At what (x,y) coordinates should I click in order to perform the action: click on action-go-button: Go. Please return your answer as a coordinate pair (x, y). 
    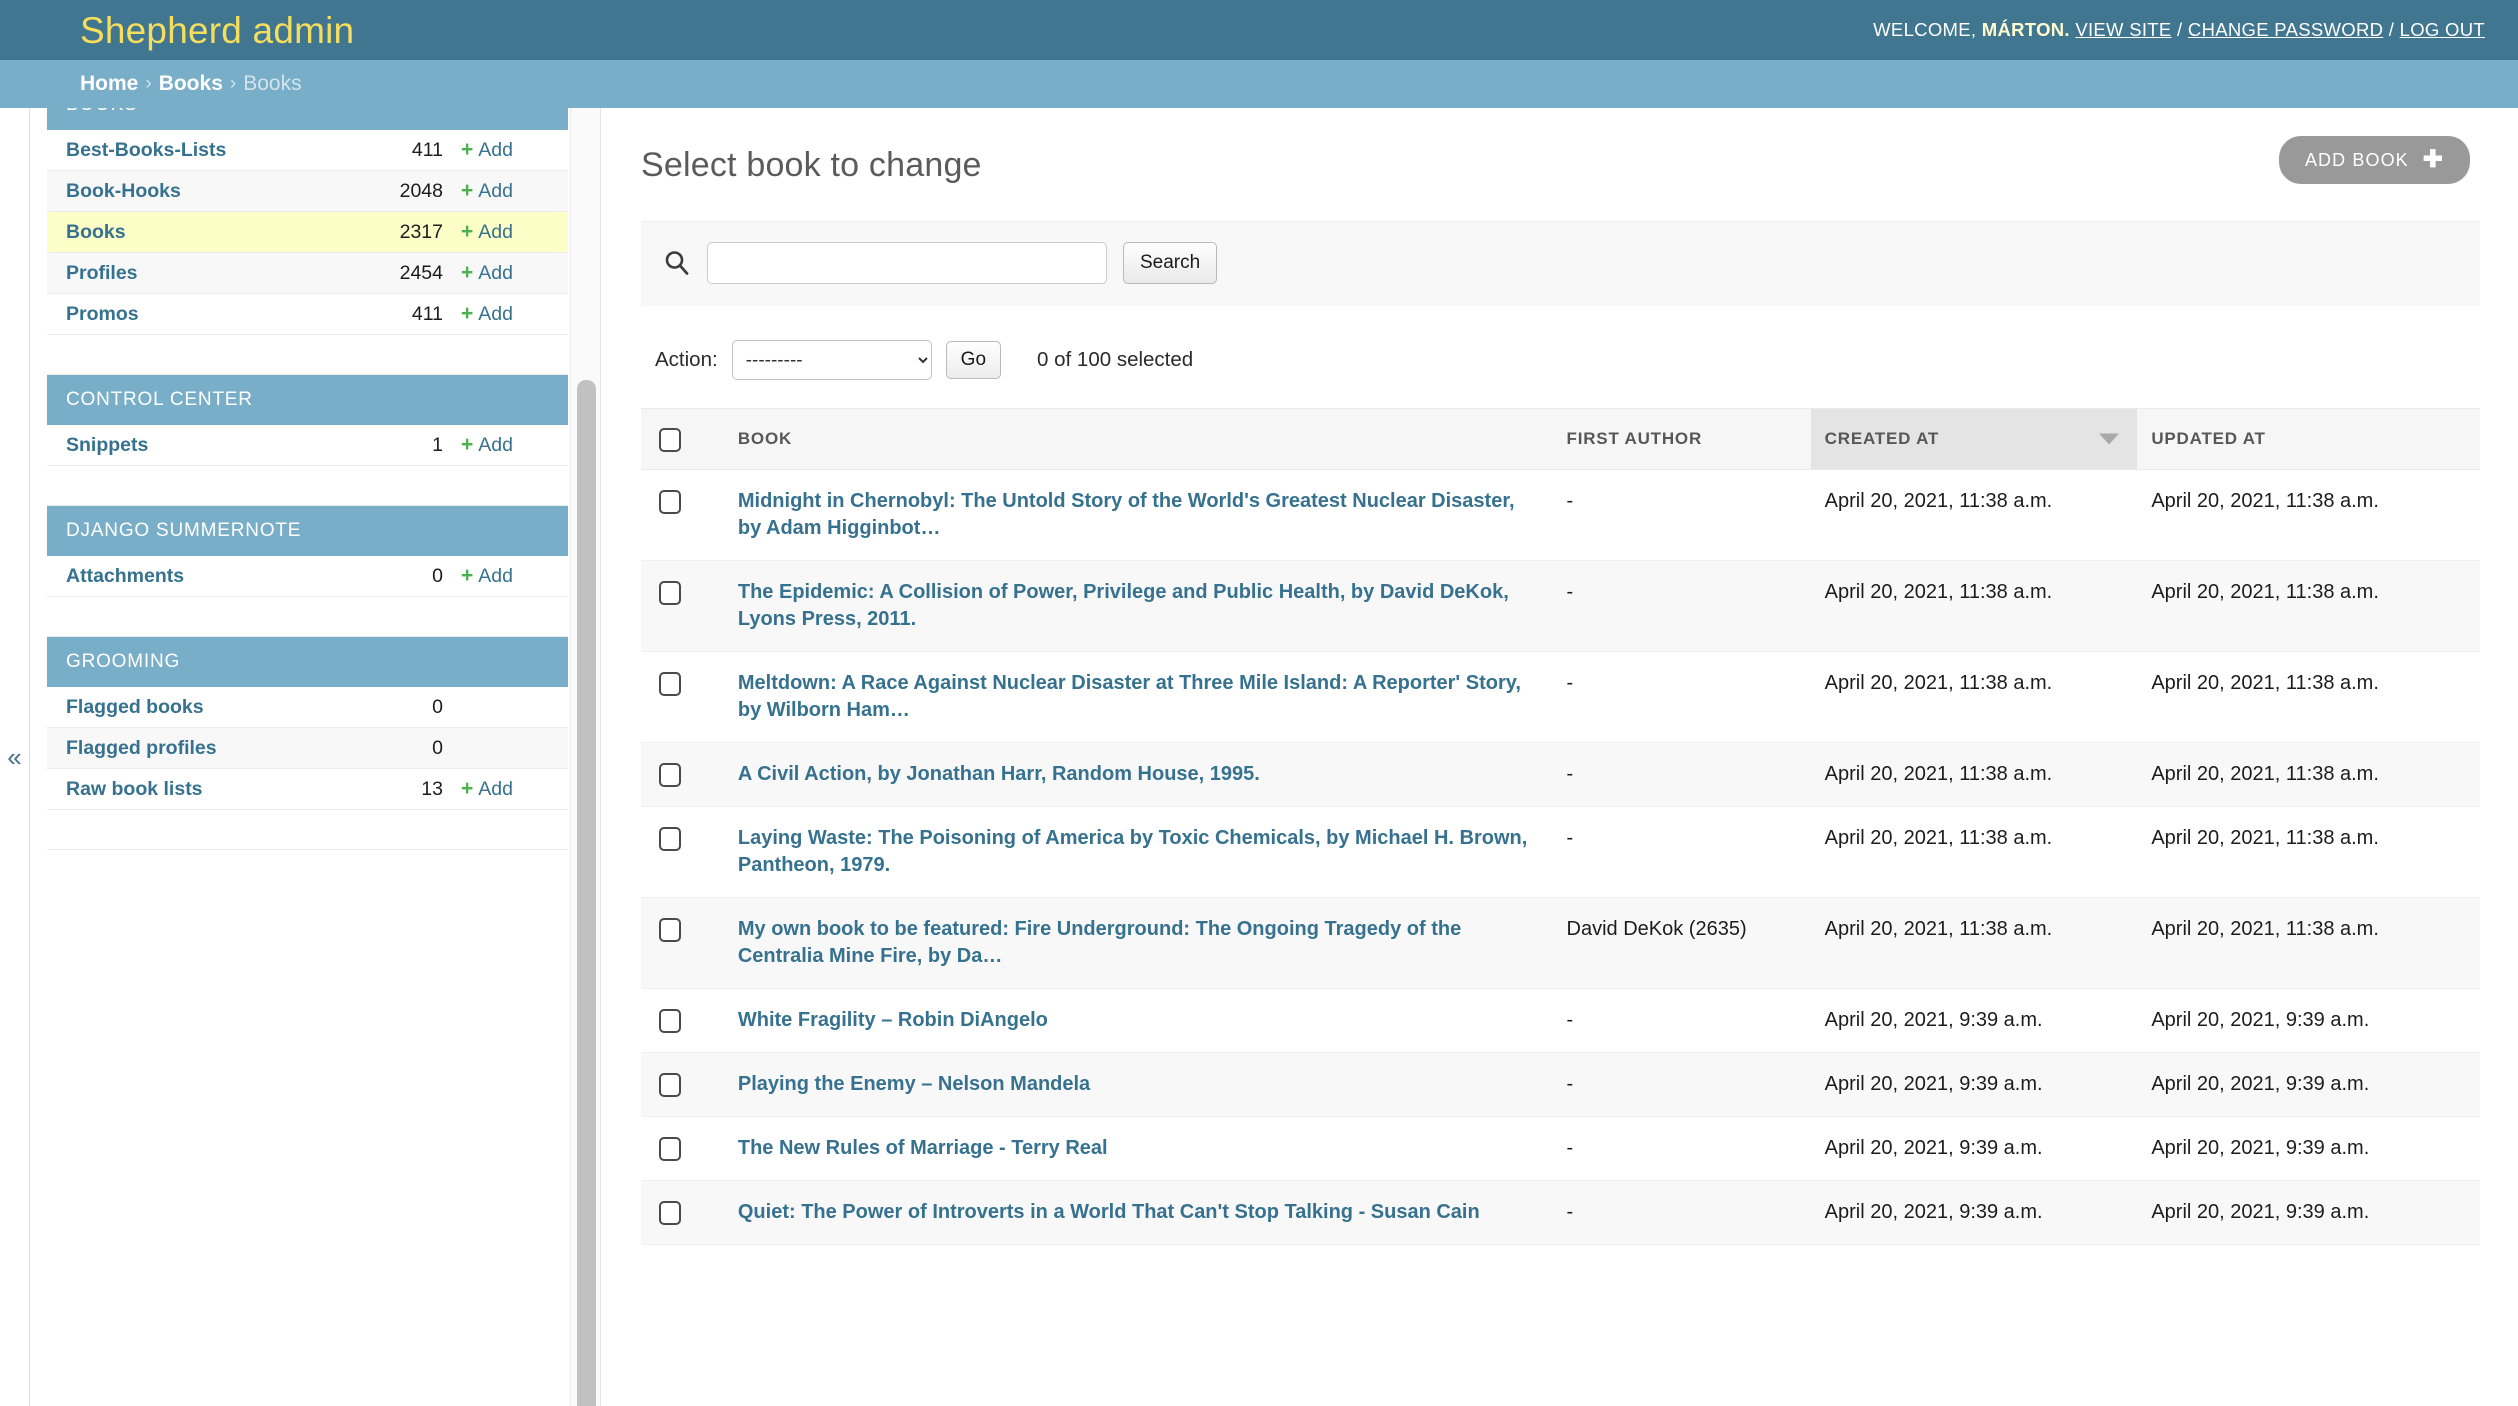
    Looking at the image, I should click on (973, 360).